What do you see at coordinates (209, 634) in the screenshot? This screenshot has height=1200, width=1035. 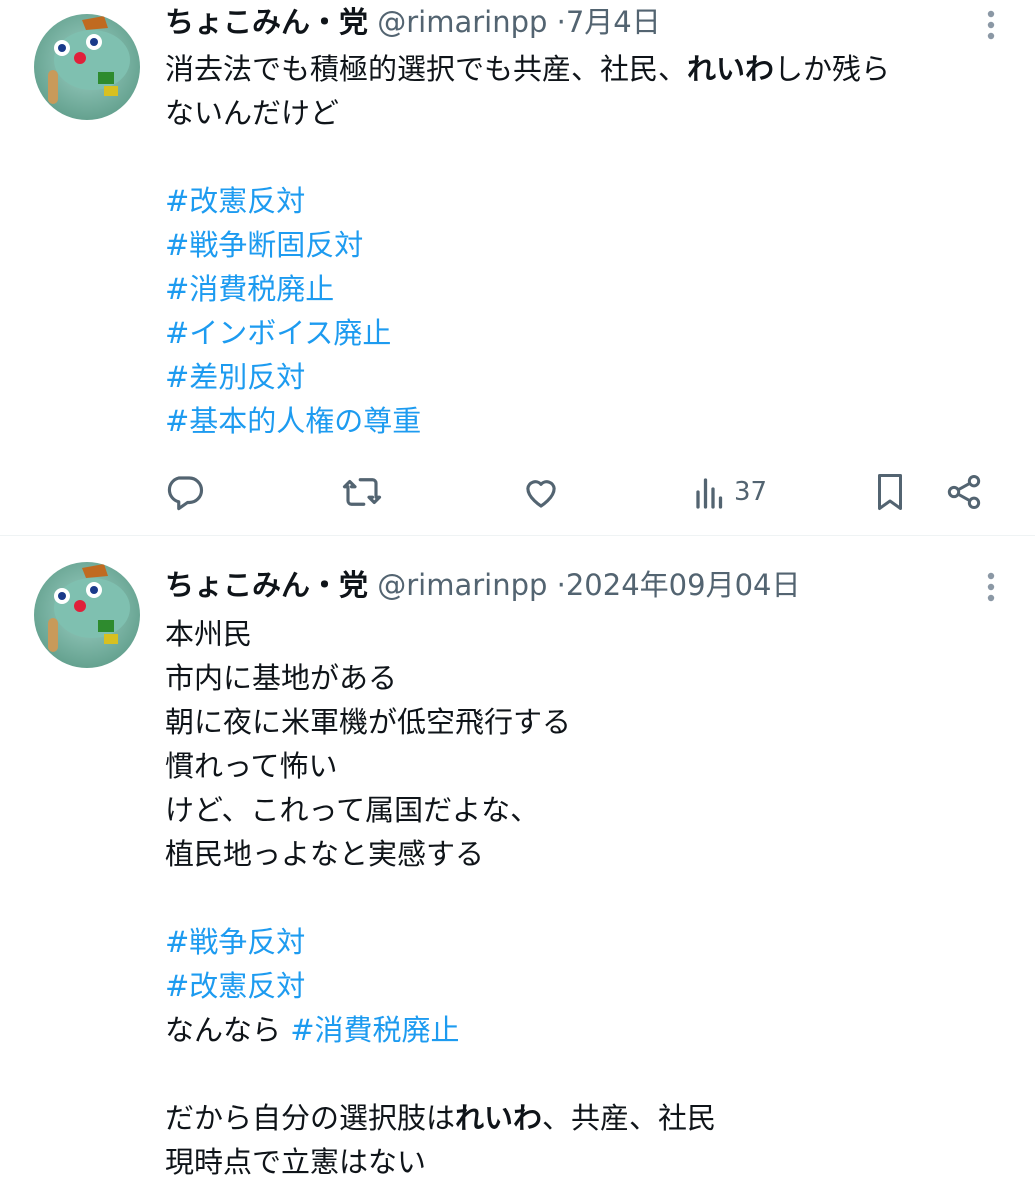 I see `text-segment: 本州民` at bounding box center [209, 634].